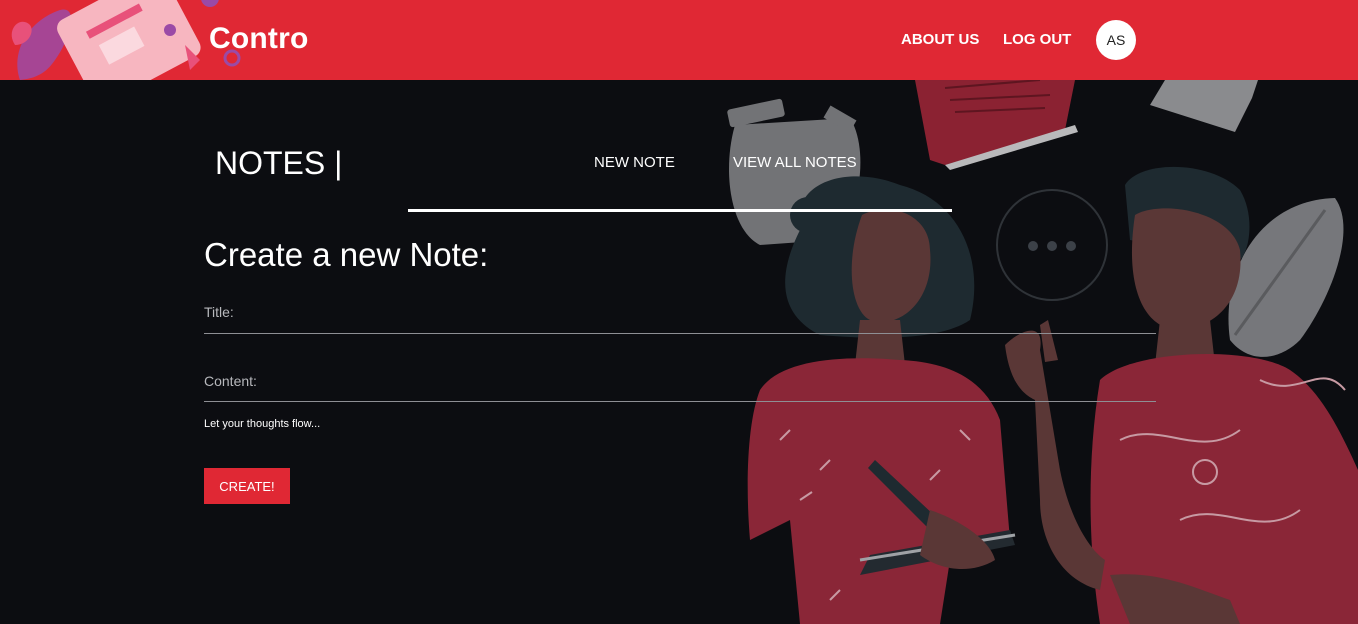 This screenshot has height=624, width=1358. I want to click on tab-new-note: NEW NOTE, so click(634, 162).